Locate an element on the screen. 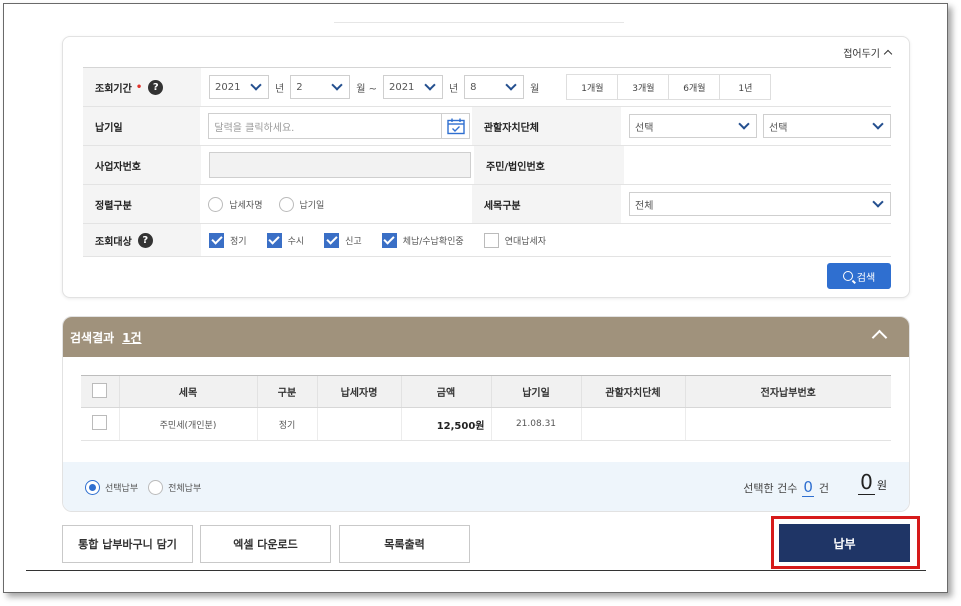  month-unit-tilde: 월 ~ is located at coordinates (366, 89).